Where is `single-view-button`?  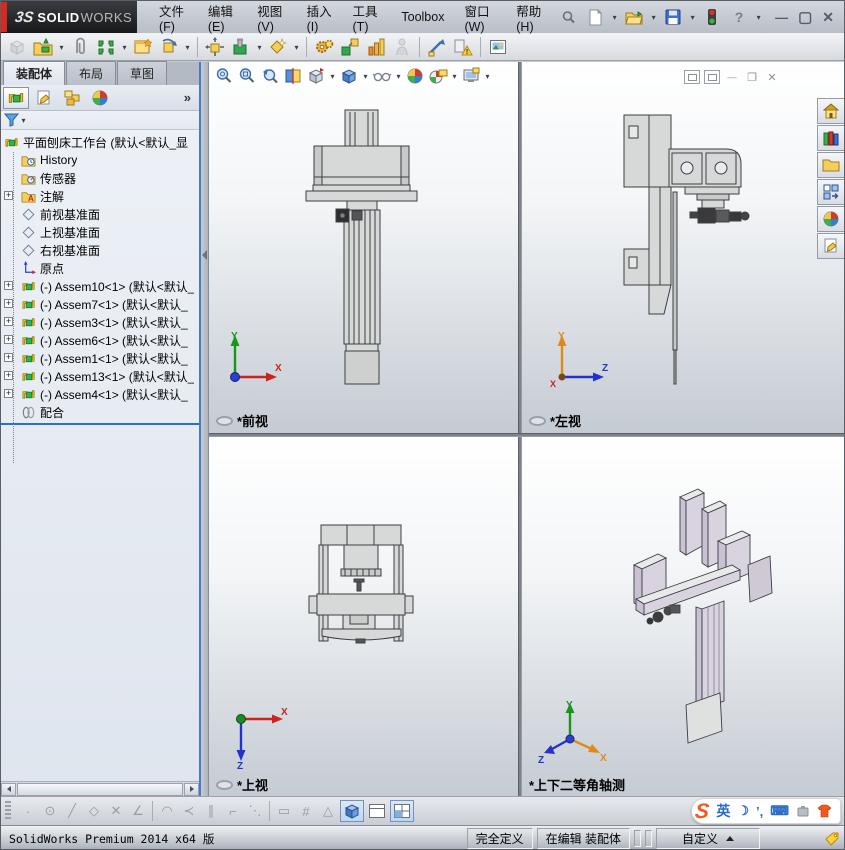 single-view-button is located at coordinates (352, 811).